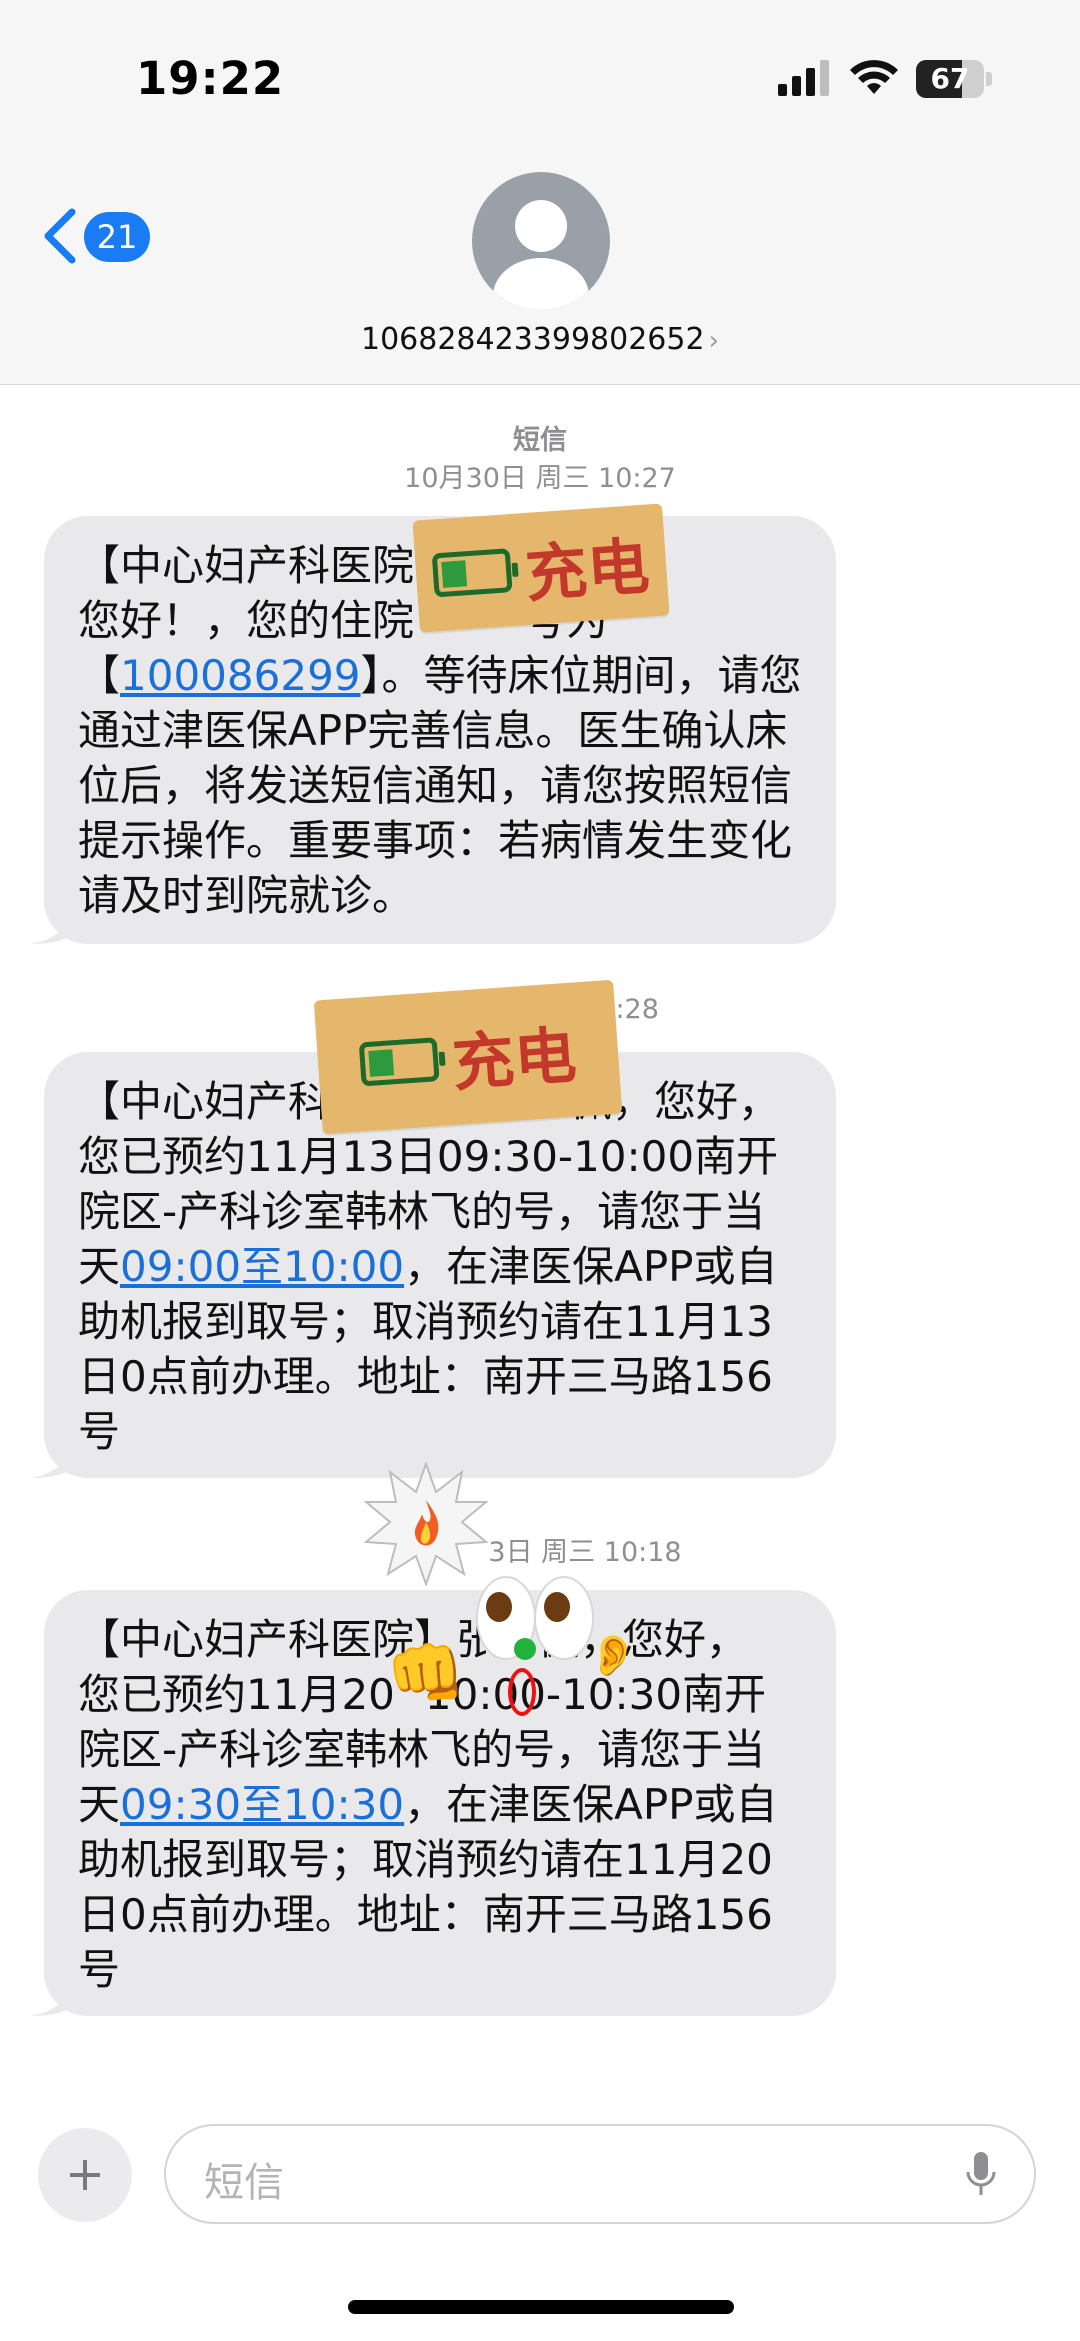 Image resolution: width=1080 pixels, height=2341 pixels. What do you see at coordinates (246, 620) in the screenshot?
I see `message-text: 您好！，您的住院` at bounding box center [246, 620].